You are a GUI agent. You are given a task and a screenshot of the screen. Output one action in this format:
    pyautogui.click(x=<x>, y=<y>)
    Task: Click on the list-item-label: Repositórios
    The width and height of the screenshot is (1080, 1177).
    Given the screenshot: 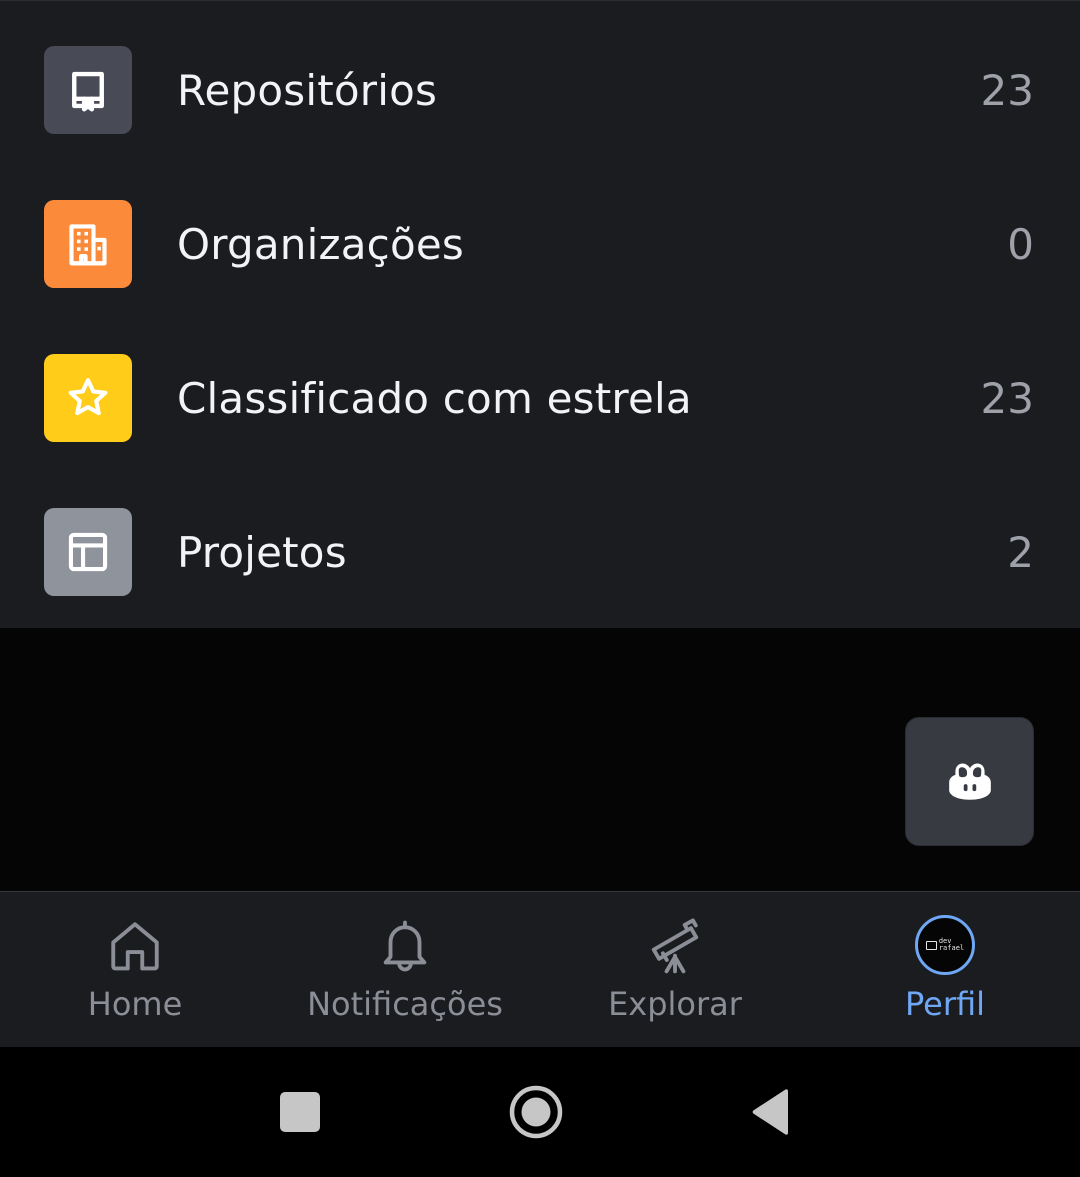 What is the action you would take?
    pyautogui.click(x=307, y=90)
    